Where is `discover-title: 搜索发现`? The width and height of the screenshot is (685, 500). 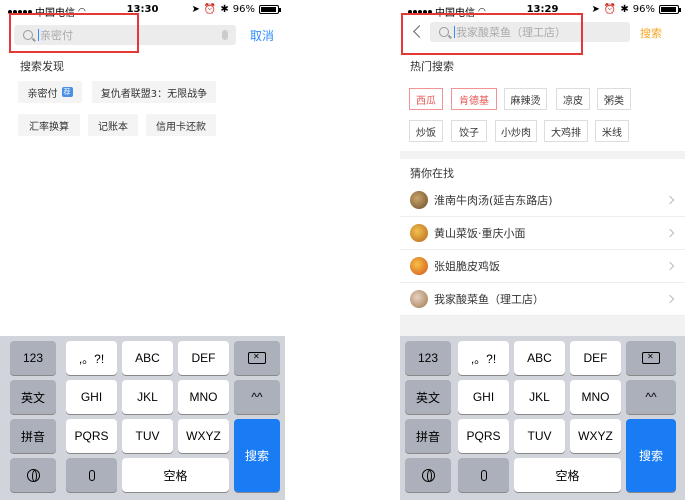
discover-title: 搜索发现 is located at coordinates (42, 66).